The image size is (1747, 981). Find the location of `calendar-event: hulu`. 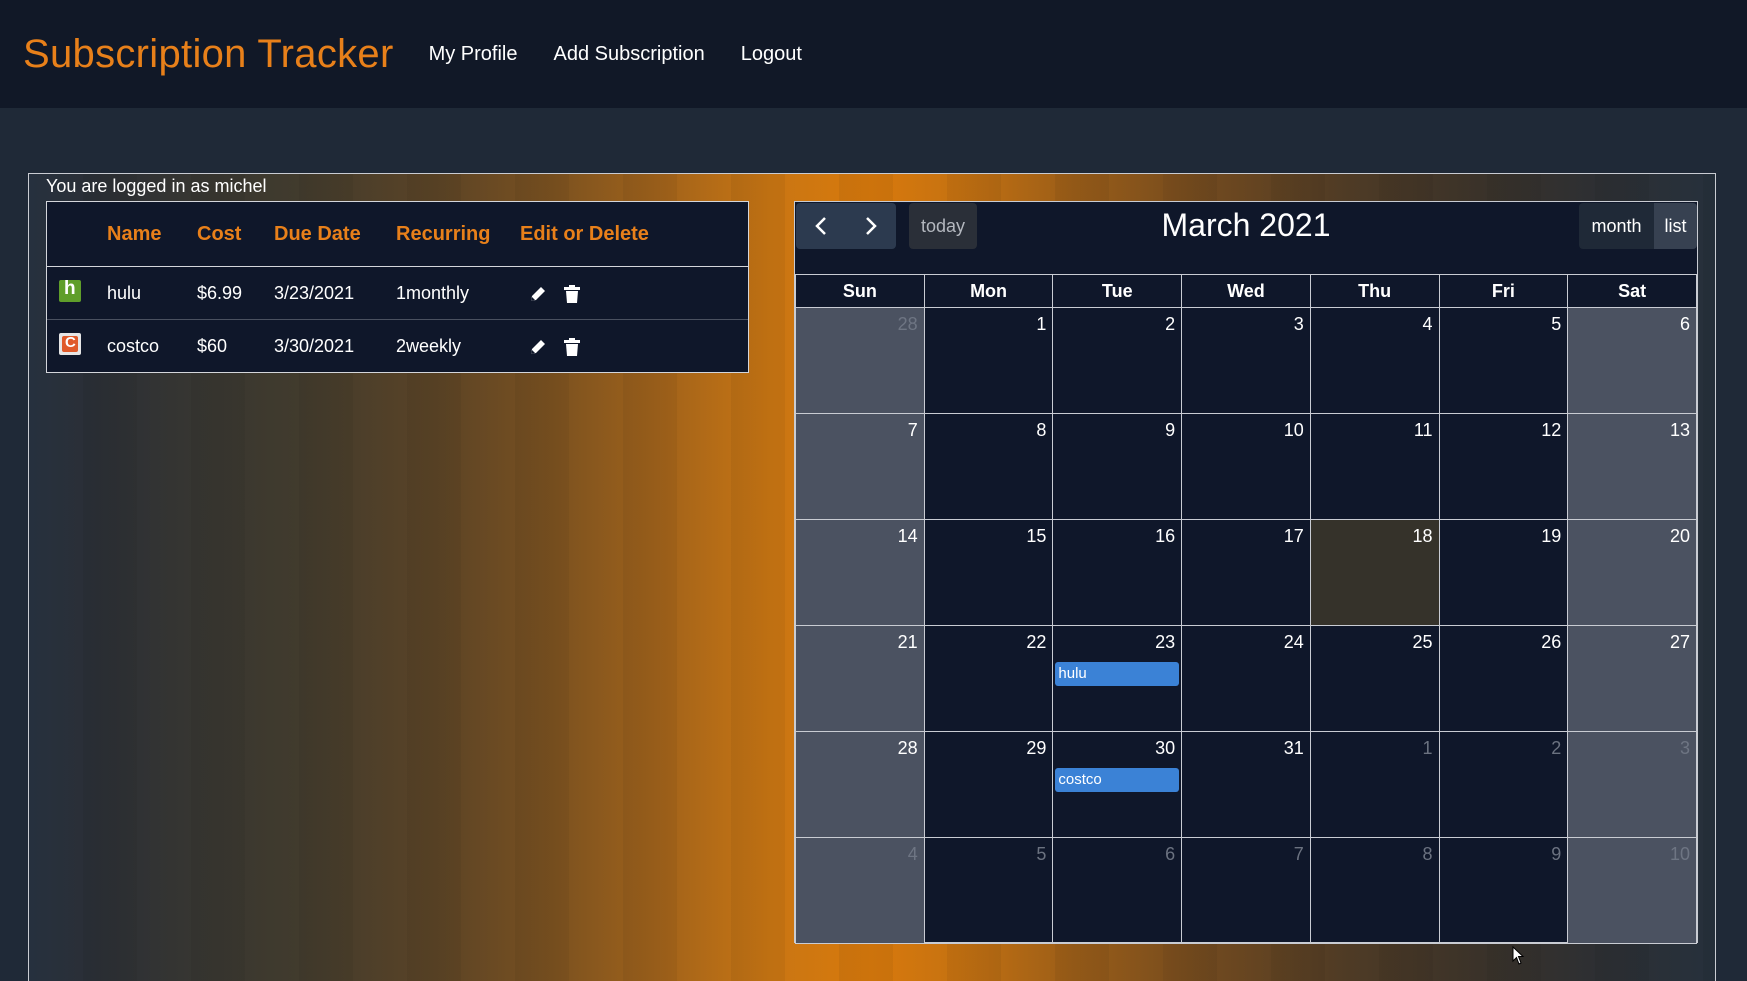

calendar-event: hulu is located at coordinates (1117, 674).